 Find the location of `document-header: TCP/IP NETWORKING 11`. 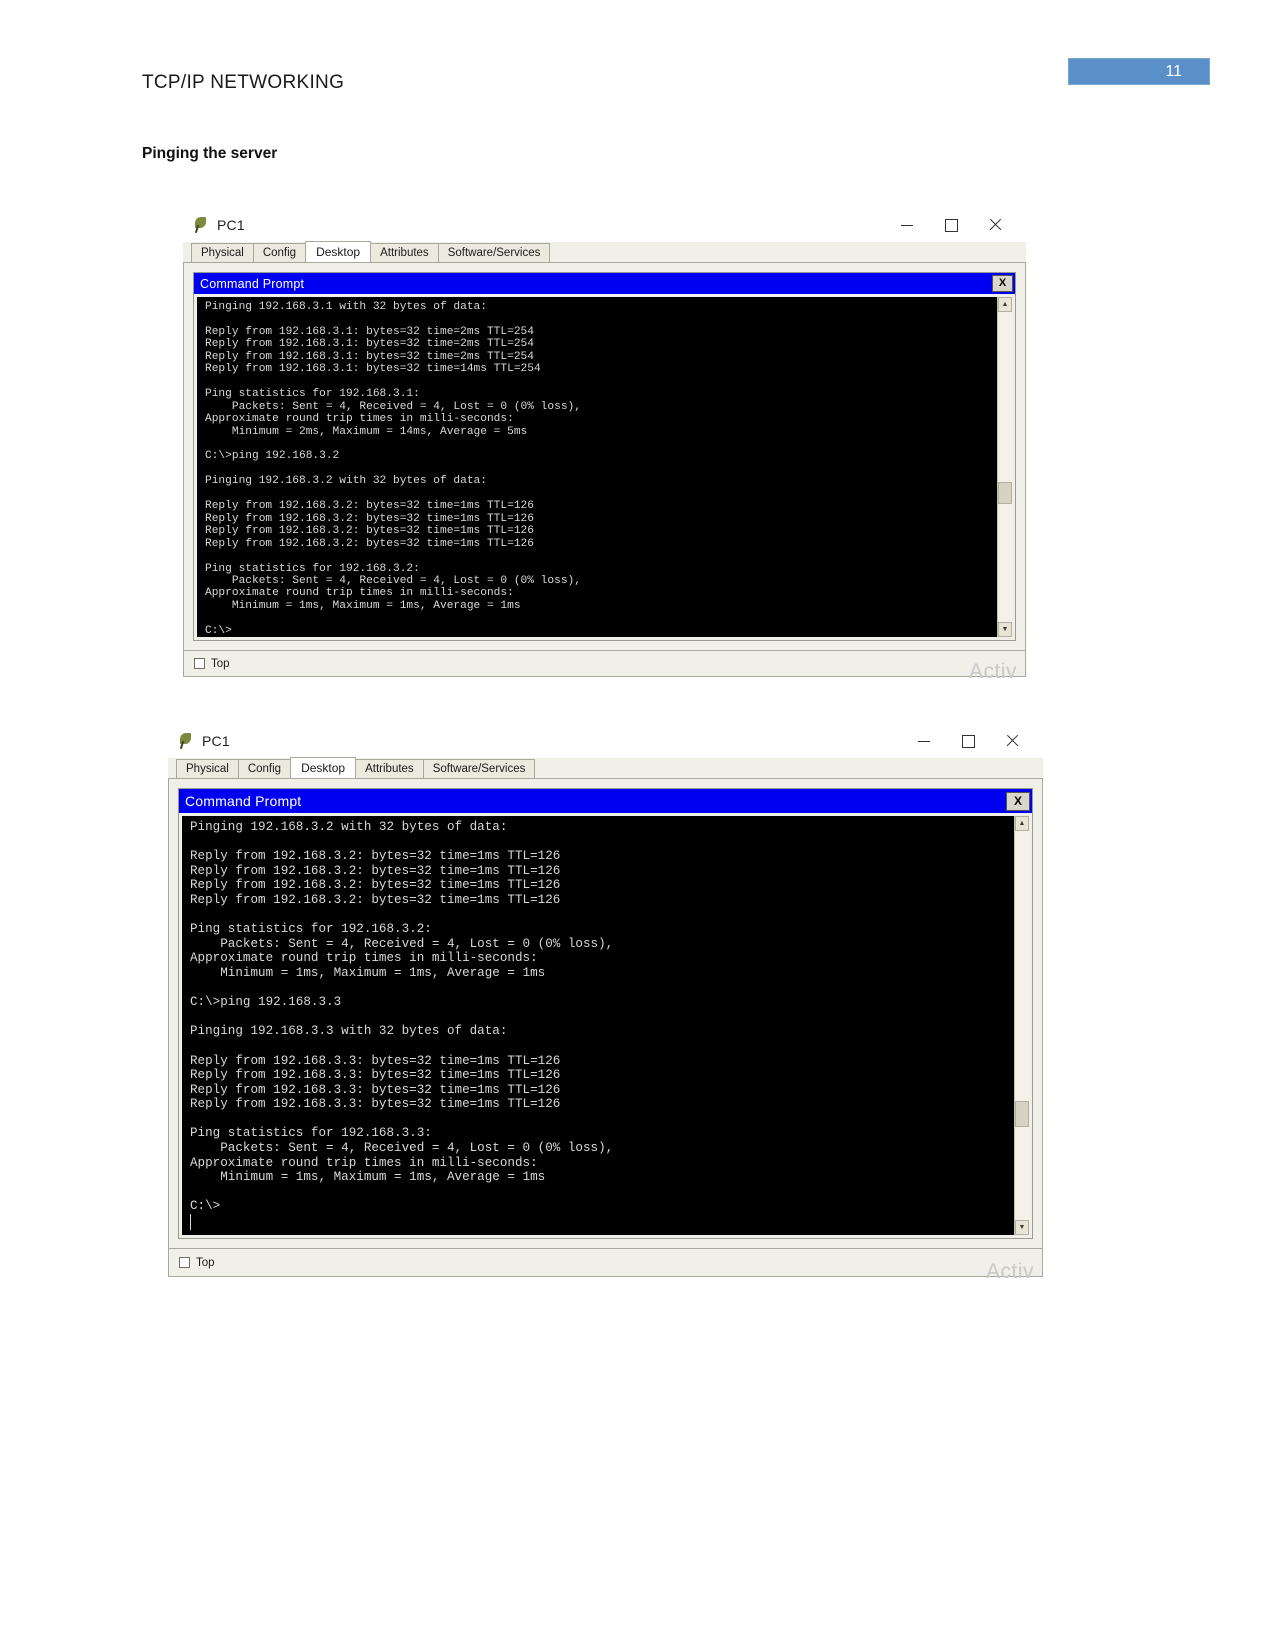

document-header: TCP/IP NETWORKING 11 is located at coordinates (637, 60).